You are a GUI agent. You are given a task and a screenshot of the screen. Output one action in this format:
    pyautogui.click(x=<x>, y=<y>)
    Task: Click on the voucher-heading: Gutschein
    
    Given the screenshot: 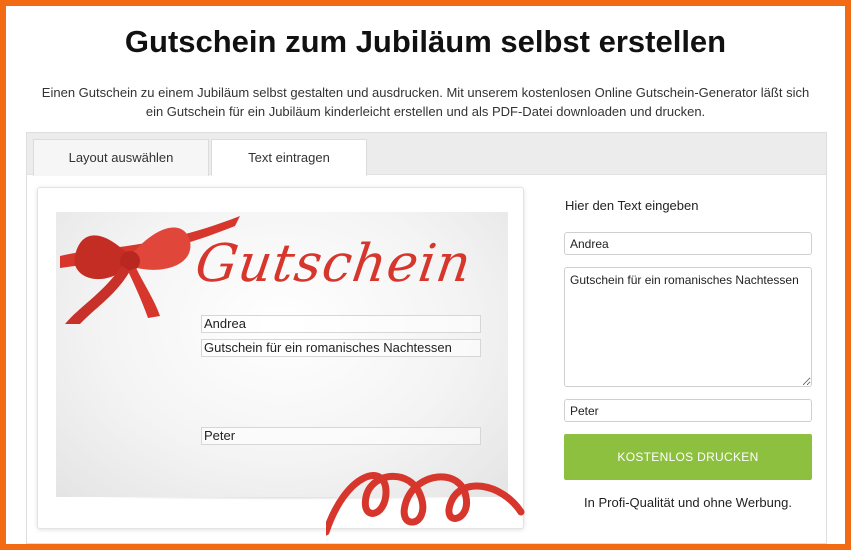 What is the action you would take?
    pyautogui.click(x=333, y=264)
    